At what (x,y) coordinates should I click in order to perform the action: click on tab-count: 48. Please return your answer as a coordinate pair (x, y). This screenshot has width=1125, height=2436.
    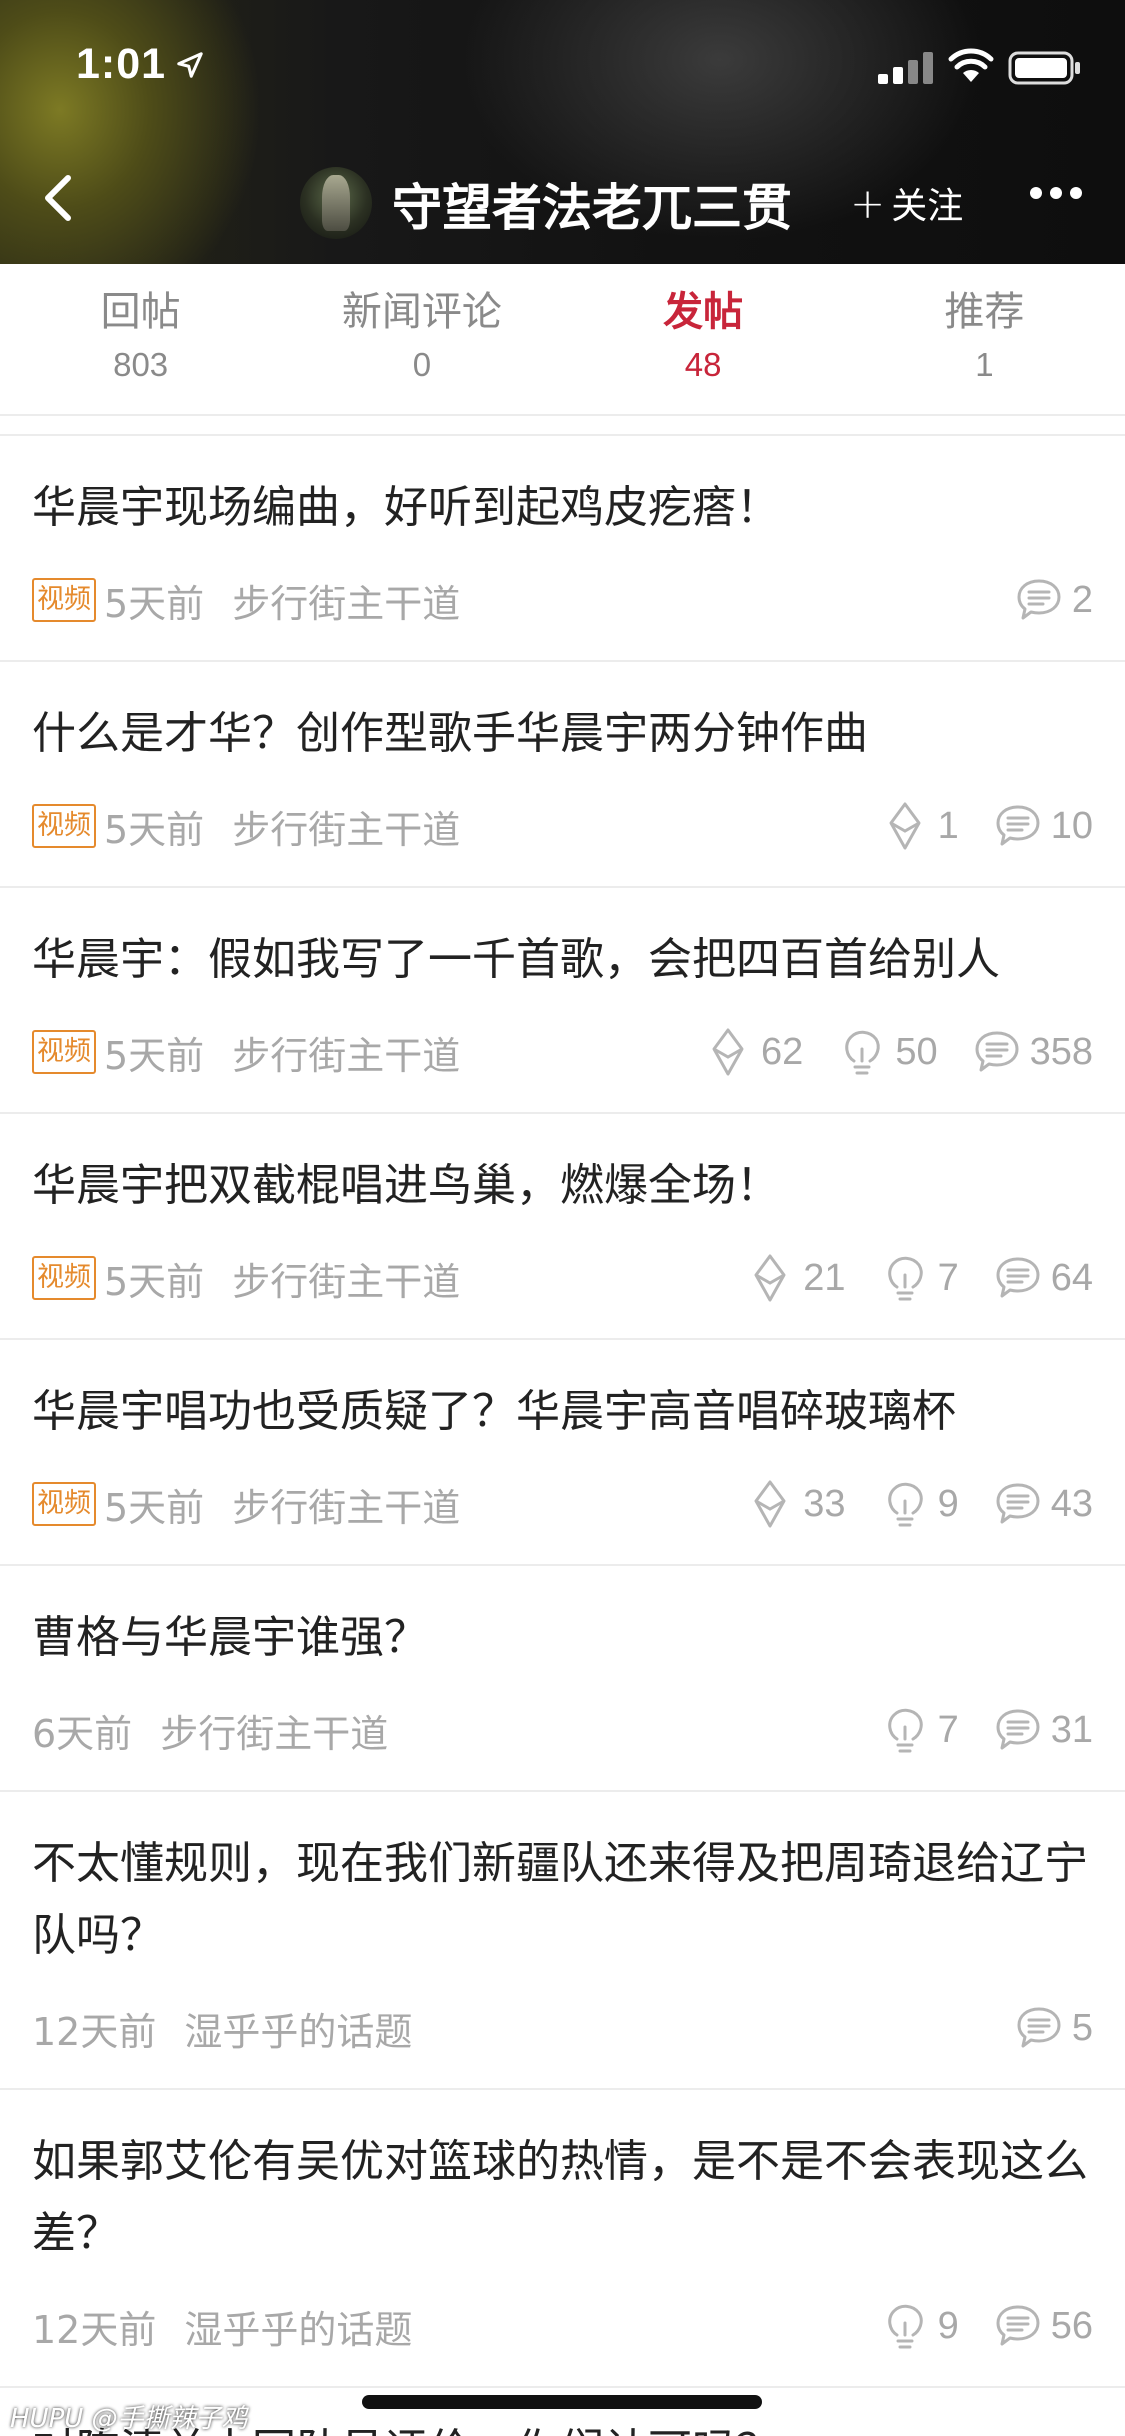
    Looking at the image, I should click on (703, 364).